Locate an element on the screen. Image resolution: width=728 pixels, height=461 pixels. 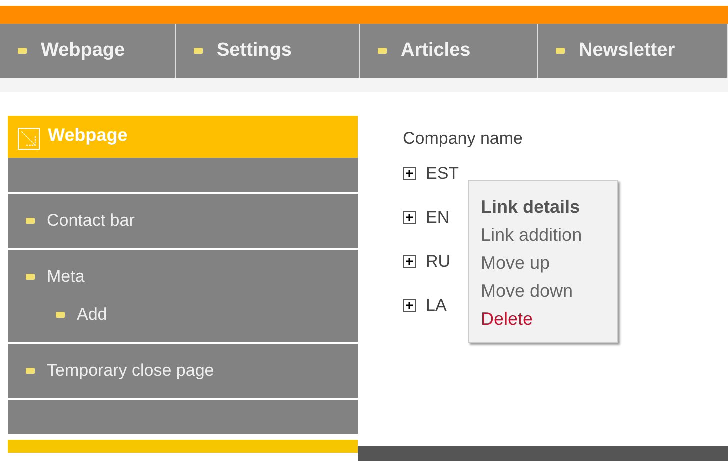
tree-node: EN is located at coordinates (438, 217).